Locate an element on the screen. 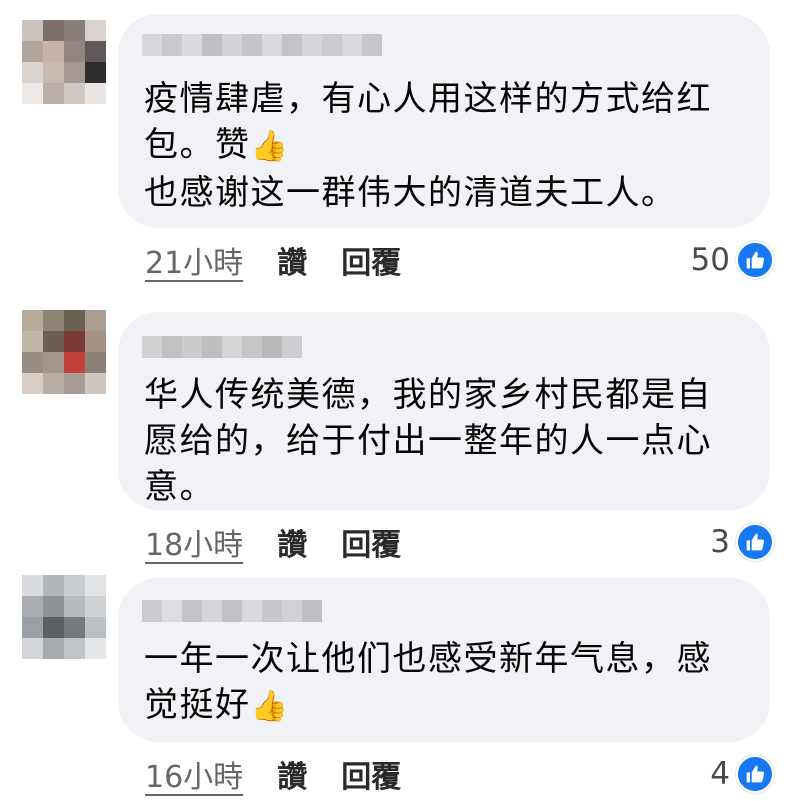 The width and height of the screenshot is (800, 801). comment-timestamp: 18小時 is located at coordinates (194, 542).